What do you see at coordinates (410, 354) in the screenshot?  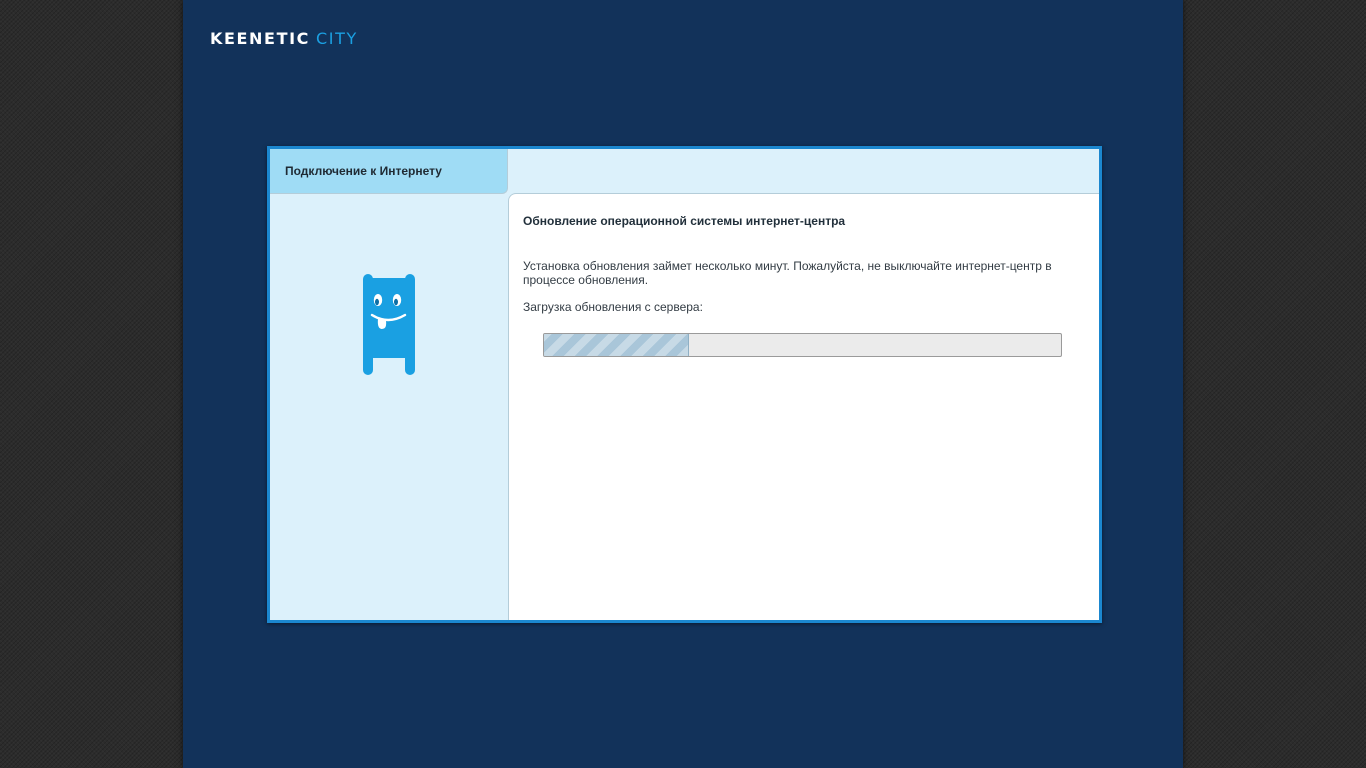 I see `mascot-right-leg` at bounding box center [410, 354].